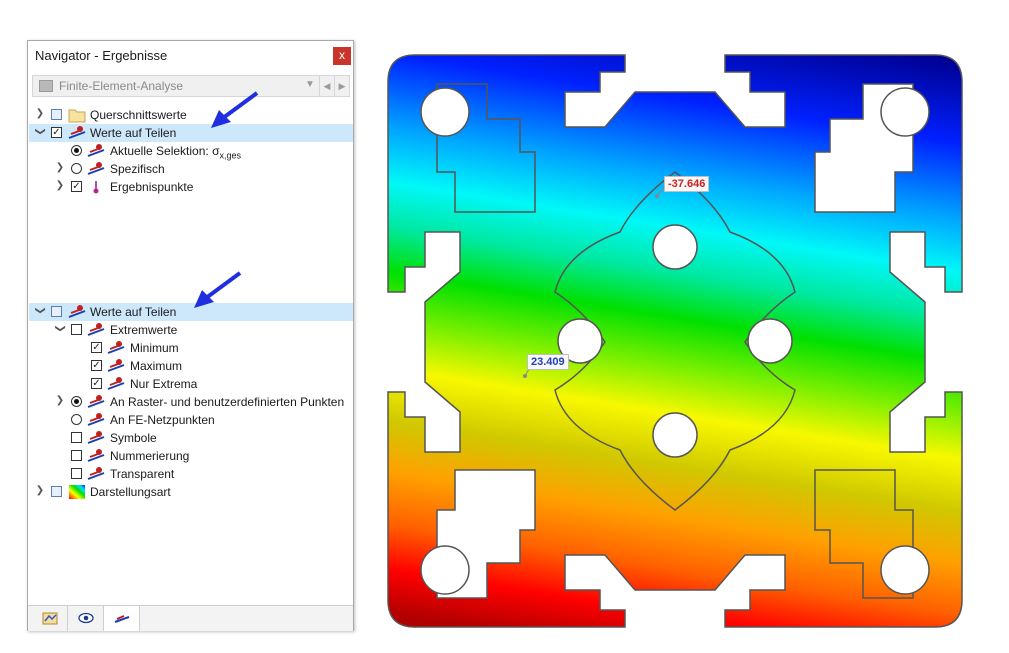 Image resolution: width=1009 pixels, height=653 pixels. Describe the element at coordinates (130, 492) in the screenshot. I see `tree-label: Darstellungsart` at that location.